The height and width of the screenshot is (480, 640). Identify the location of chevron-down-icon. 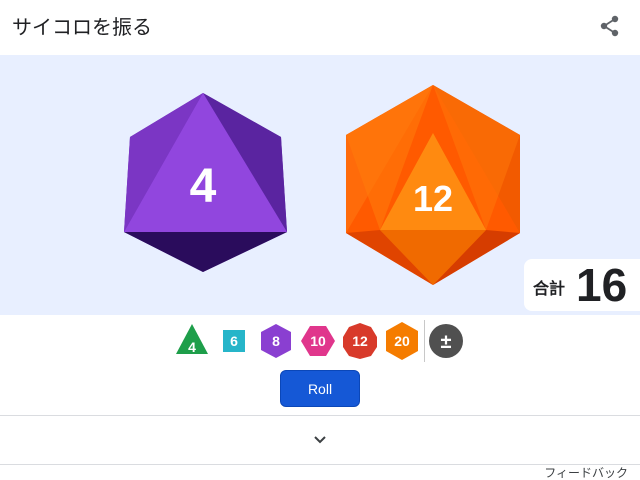
(320, 440).